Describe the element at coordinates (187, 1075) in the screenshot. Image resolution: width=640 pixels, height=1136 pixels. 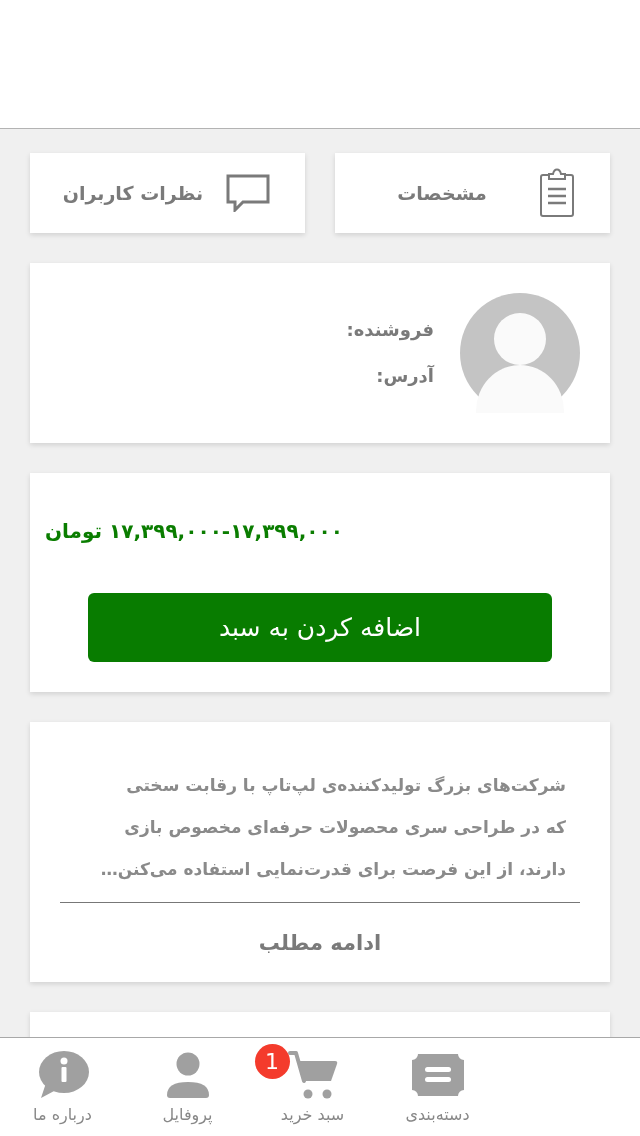
I see `person-icon` at that location.